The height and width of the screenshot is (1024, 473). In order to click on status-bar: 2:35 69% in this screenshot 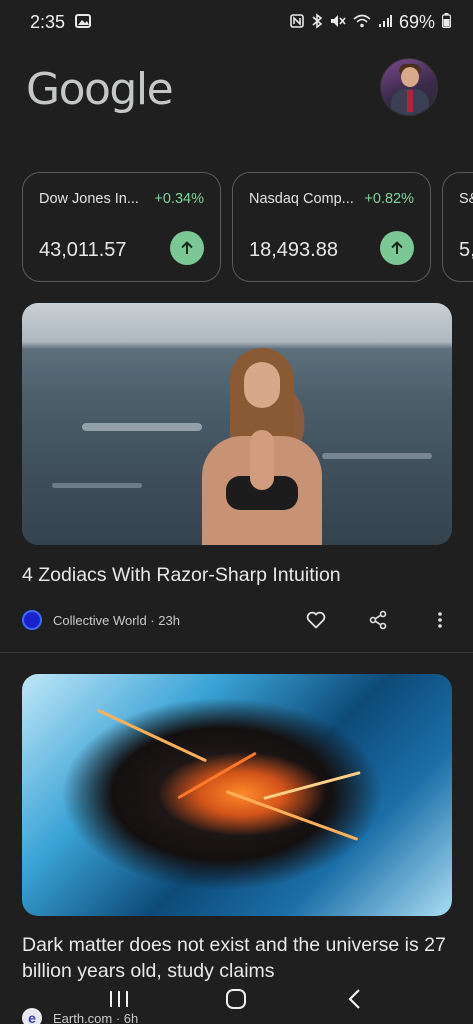, I will do `click(236, 22)`.